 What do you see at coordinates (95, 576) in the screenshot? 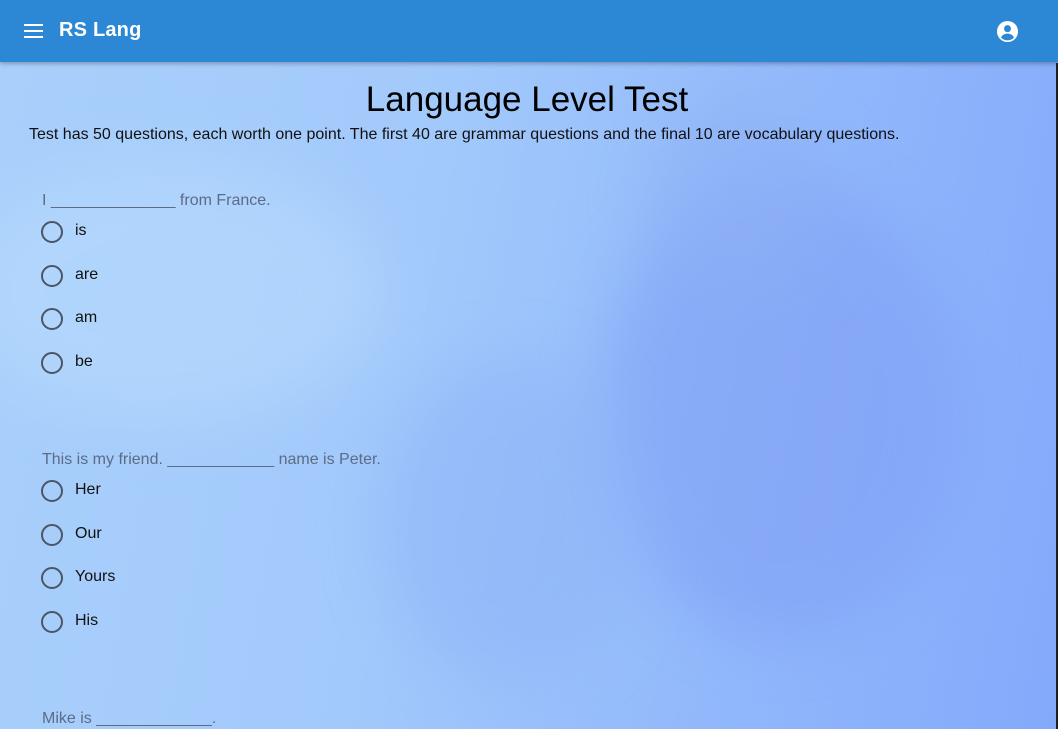
I see `option-label: Yours` at bounding box center [95, 576].